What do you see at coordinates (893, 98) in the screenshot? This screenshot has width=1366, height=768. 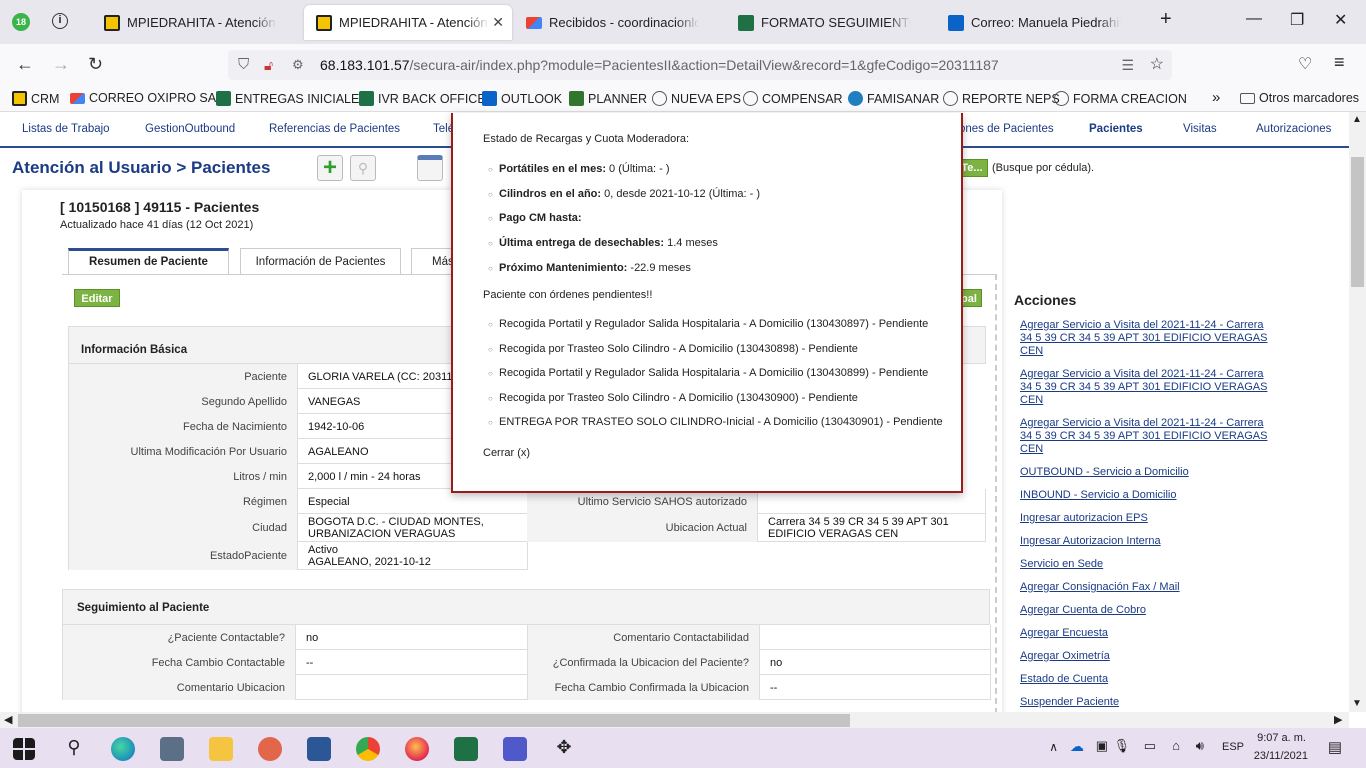 I see `bookmark-famisanar: FAMISANAR` at bounding box center [893, 98].